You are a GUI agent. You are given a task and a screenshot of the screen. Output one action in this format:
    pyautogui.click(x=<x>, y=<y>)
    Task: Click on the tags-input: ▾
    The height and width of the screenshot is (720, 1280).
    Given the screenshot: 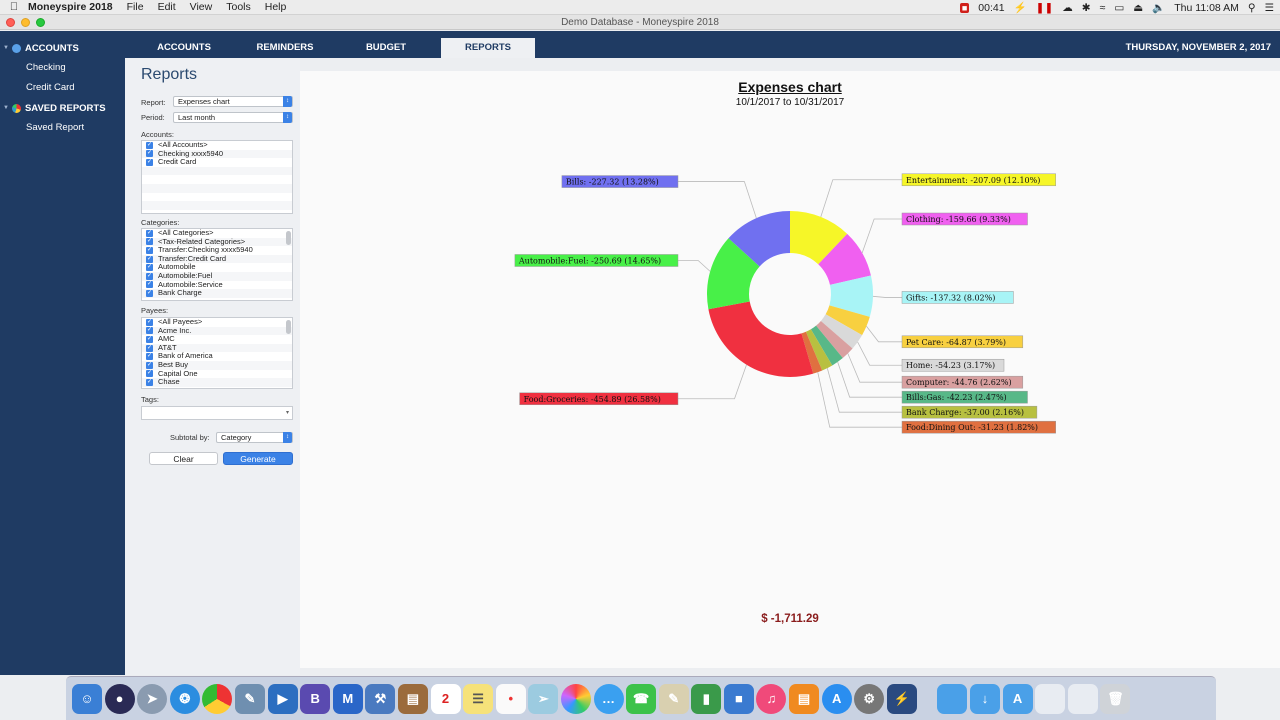 What is the action you would take?
    pyautogui.click(x=217, y=413)
    